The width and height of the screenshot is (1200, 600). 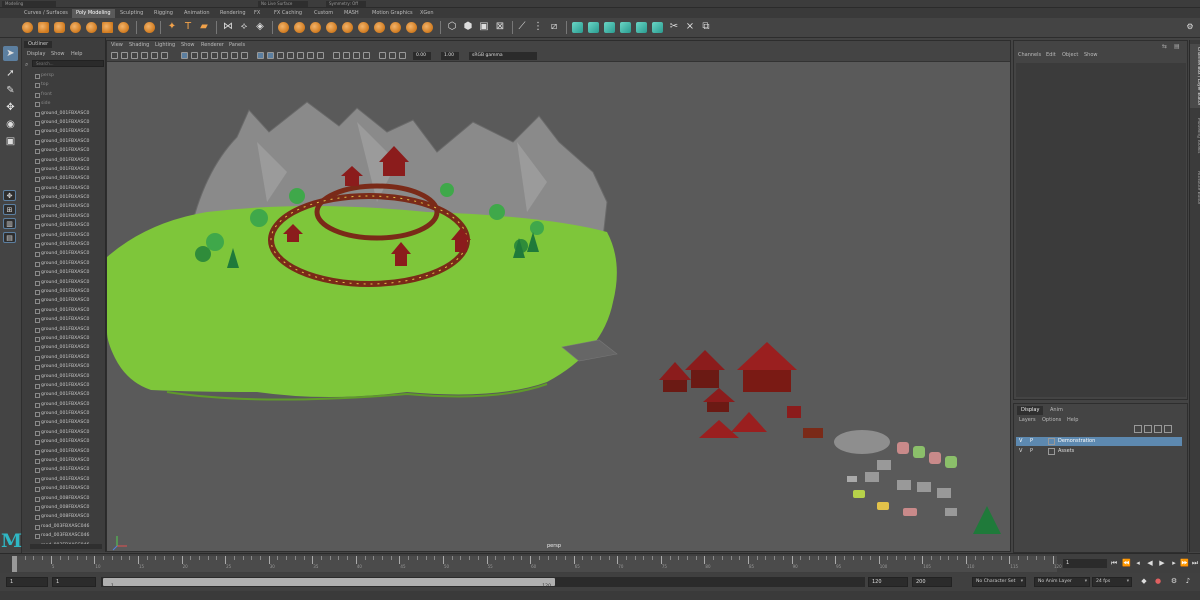 I want to click on go-to-end-icon: ⏭, so click(x=1195, y=563).